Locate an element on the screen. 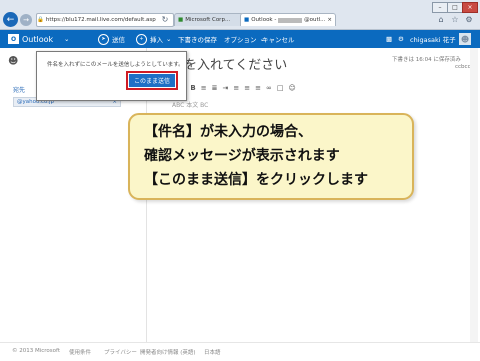  footer-privacy-link: プライバシー is located at coordinates (120, 352).